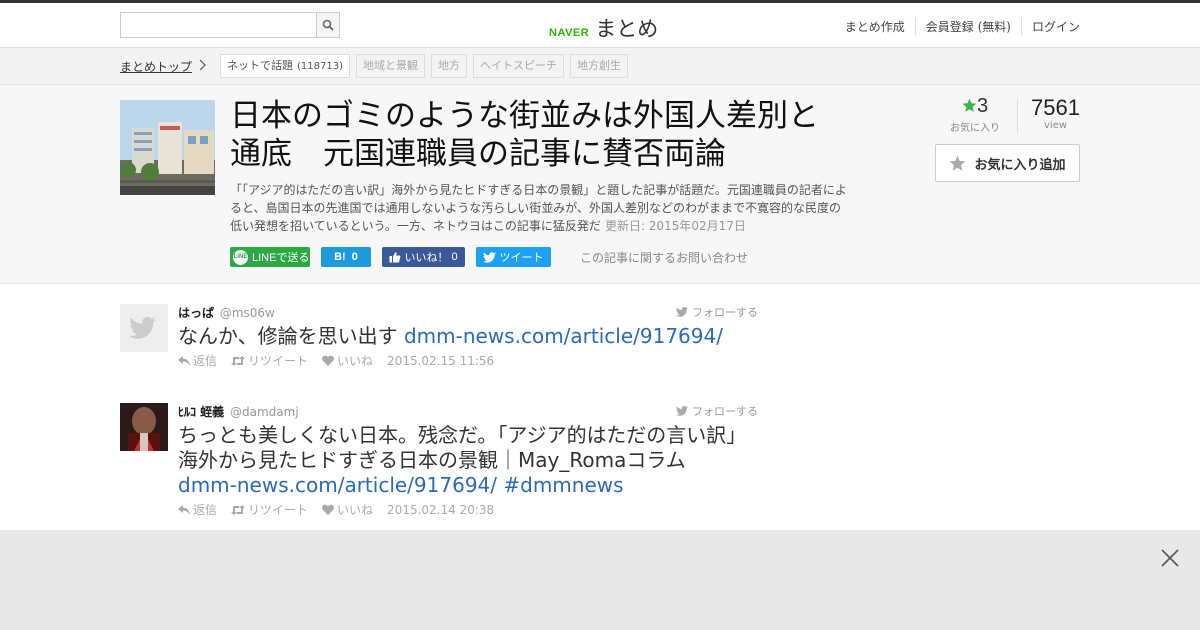 The image size is (1200, 630). Describe the element at coordinates (395, 257) in the screenshot. I see `thumbs-up-icon` at that location.